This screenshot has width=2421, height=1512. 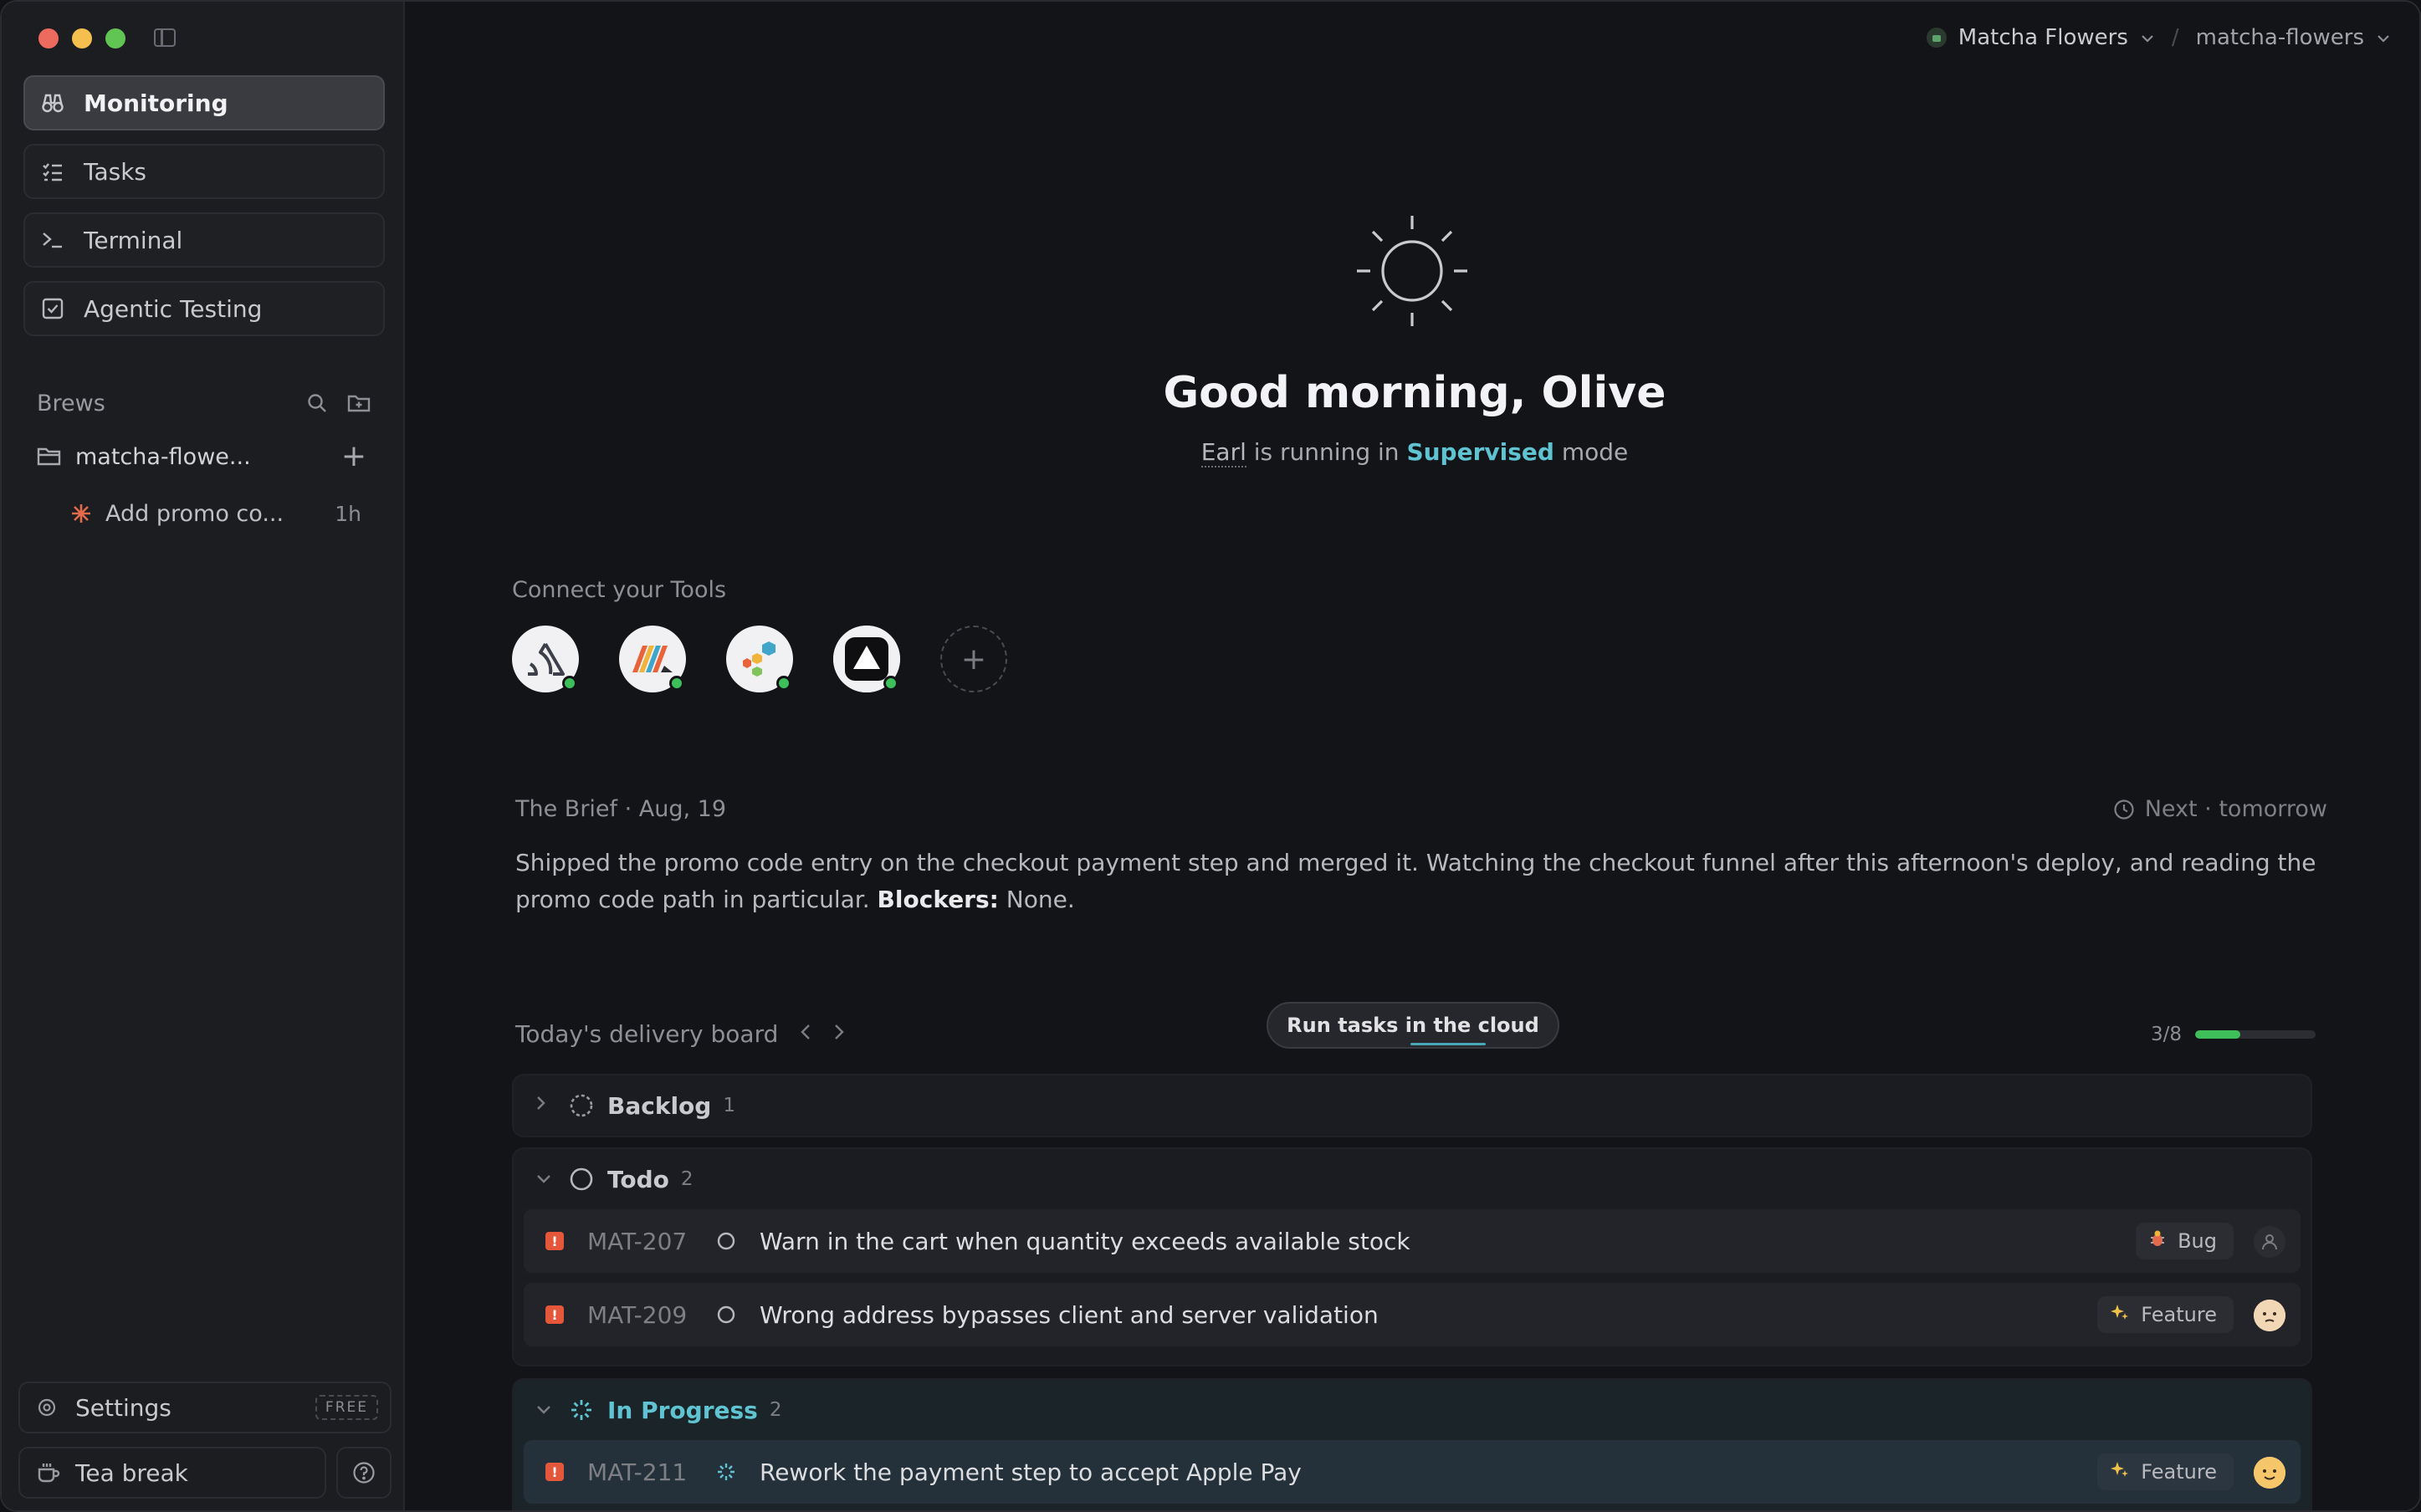 I want to click on task-id: MAT-209, so click(x=637, y=1314).